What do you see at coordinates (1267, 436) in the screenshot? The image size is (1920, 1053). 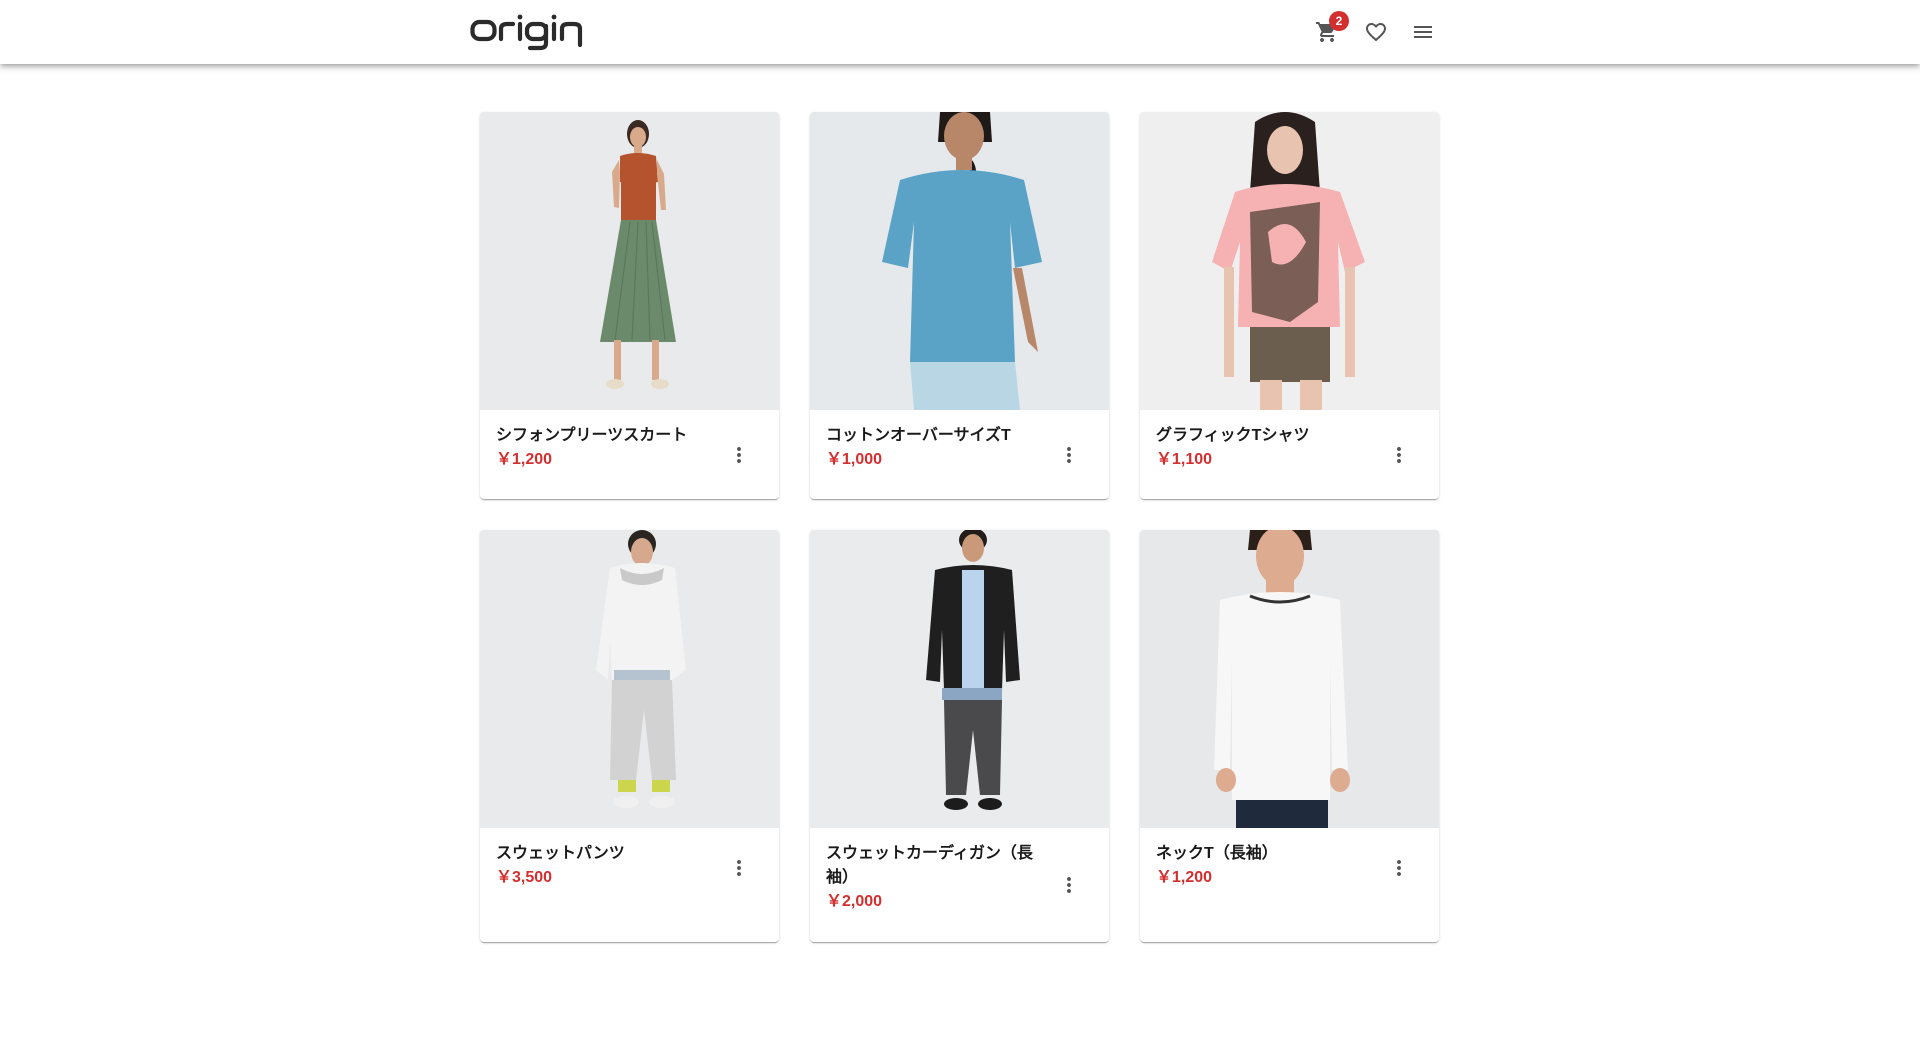 I see `product-title: グラフィックTシャツ` at bounding box center [1267, 436].